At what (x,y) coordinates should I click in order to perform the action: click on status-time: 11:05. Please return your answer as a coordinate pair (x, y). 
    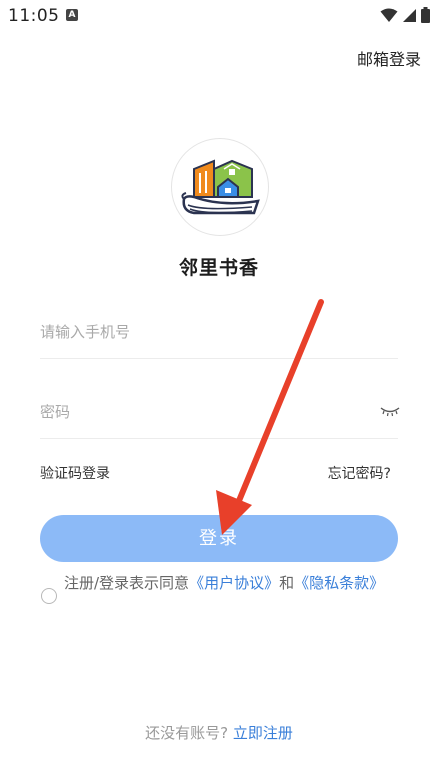
    Looking at the image, I should click on (34, 16).